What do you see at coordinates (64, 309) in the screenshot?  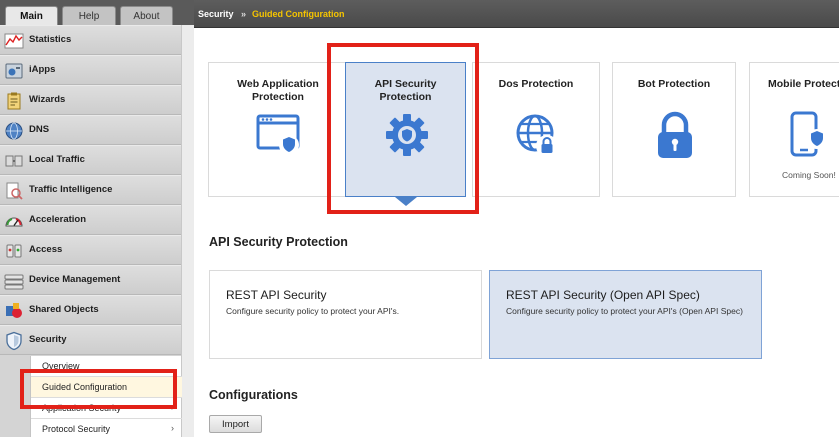 I see `nav-item-label: Shared Objects` at bounding box center [64, 309].